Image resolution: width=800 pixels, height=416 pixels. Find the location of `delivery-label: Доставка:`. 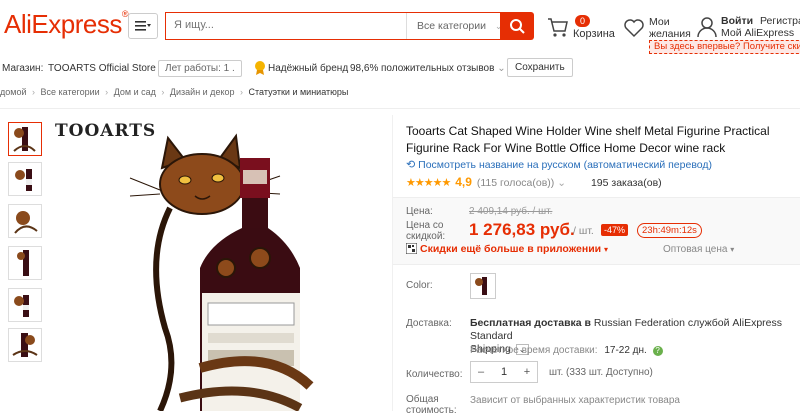

delivery-label: Доставка: is located at coordinates (429, 323).